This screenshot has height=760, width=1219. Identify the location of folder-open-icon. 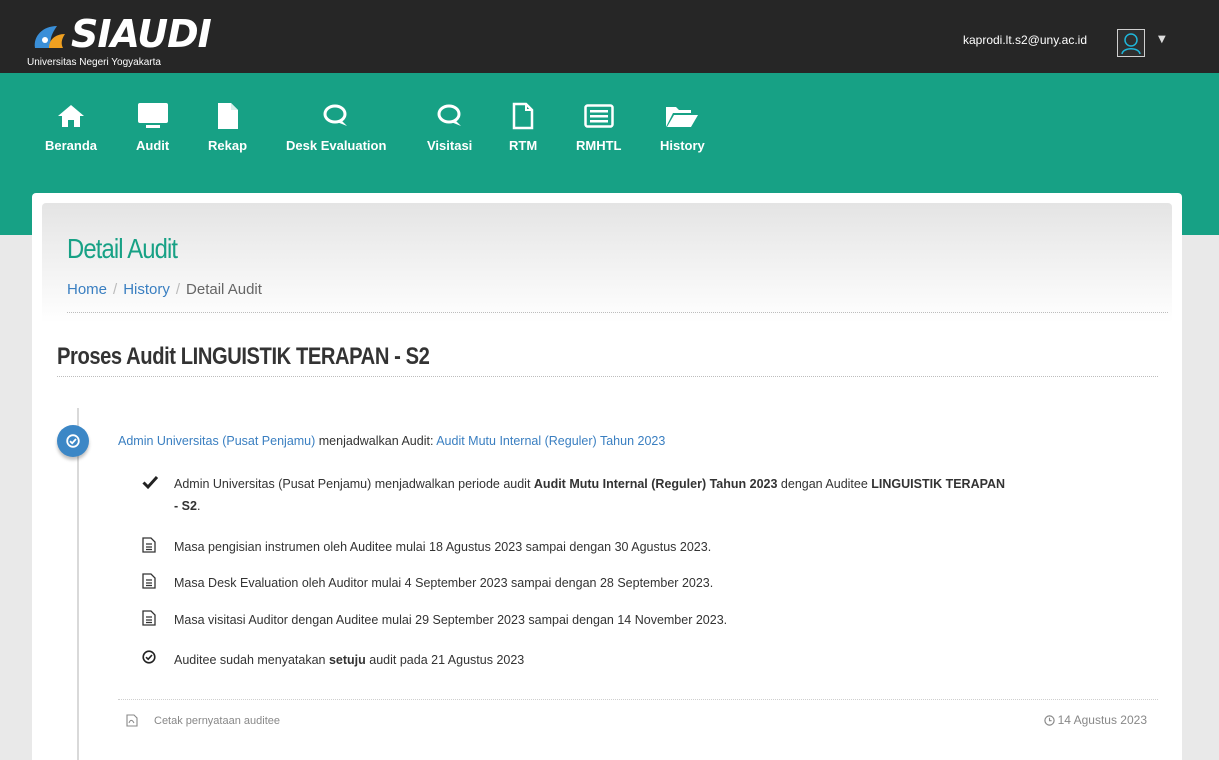
(682, 117).